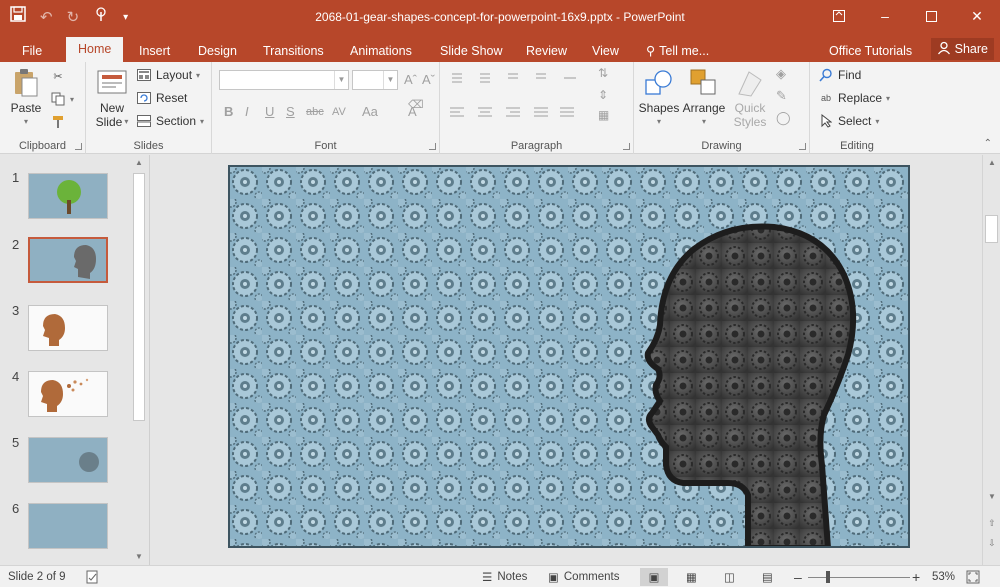  I want to click on zoom-slider-thumb, so click(828, 576).